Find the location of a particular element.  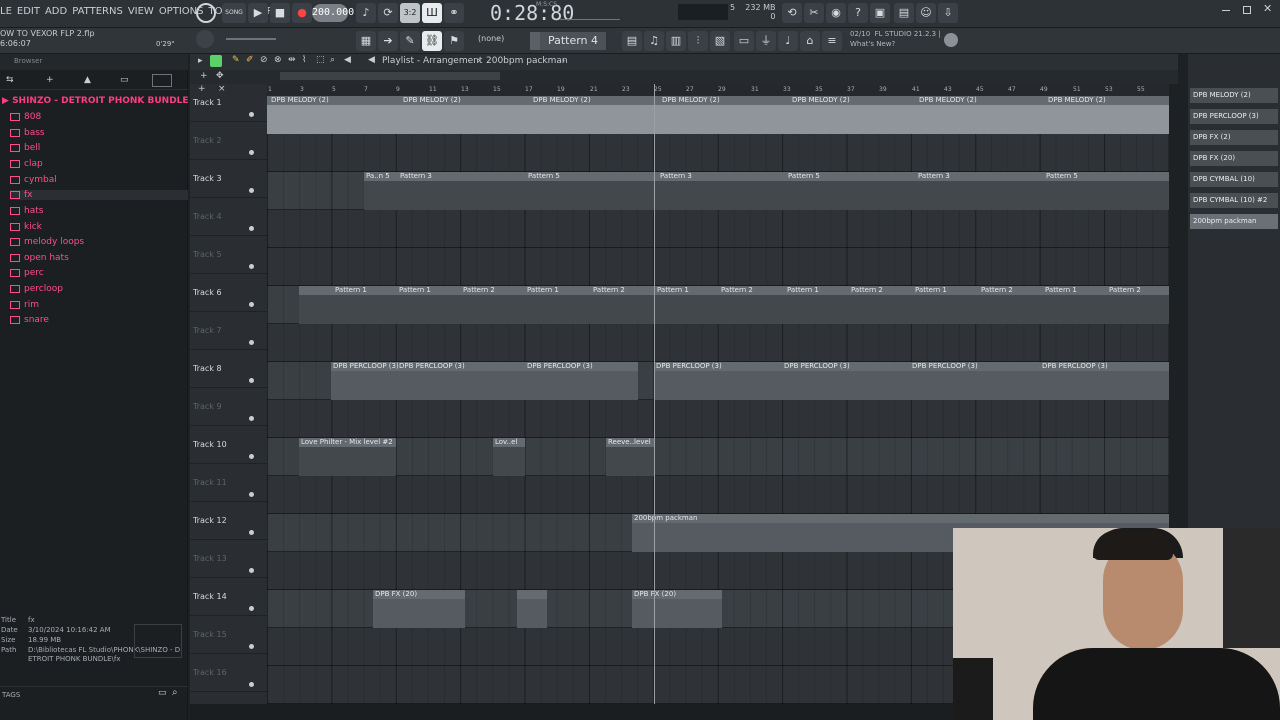

track-header: Track 5 is located at coordinates (228, 255).